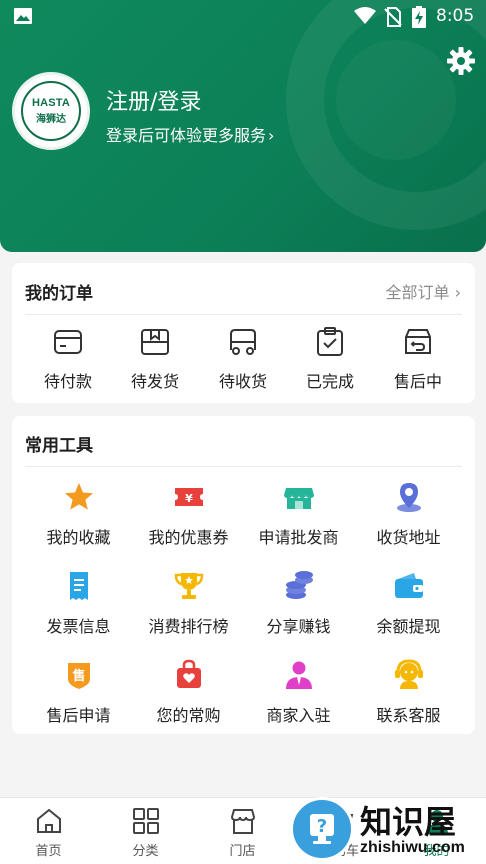 The width and height of the screenshot is (486, 864). I want to click on grid-icon, so click(145, 821).